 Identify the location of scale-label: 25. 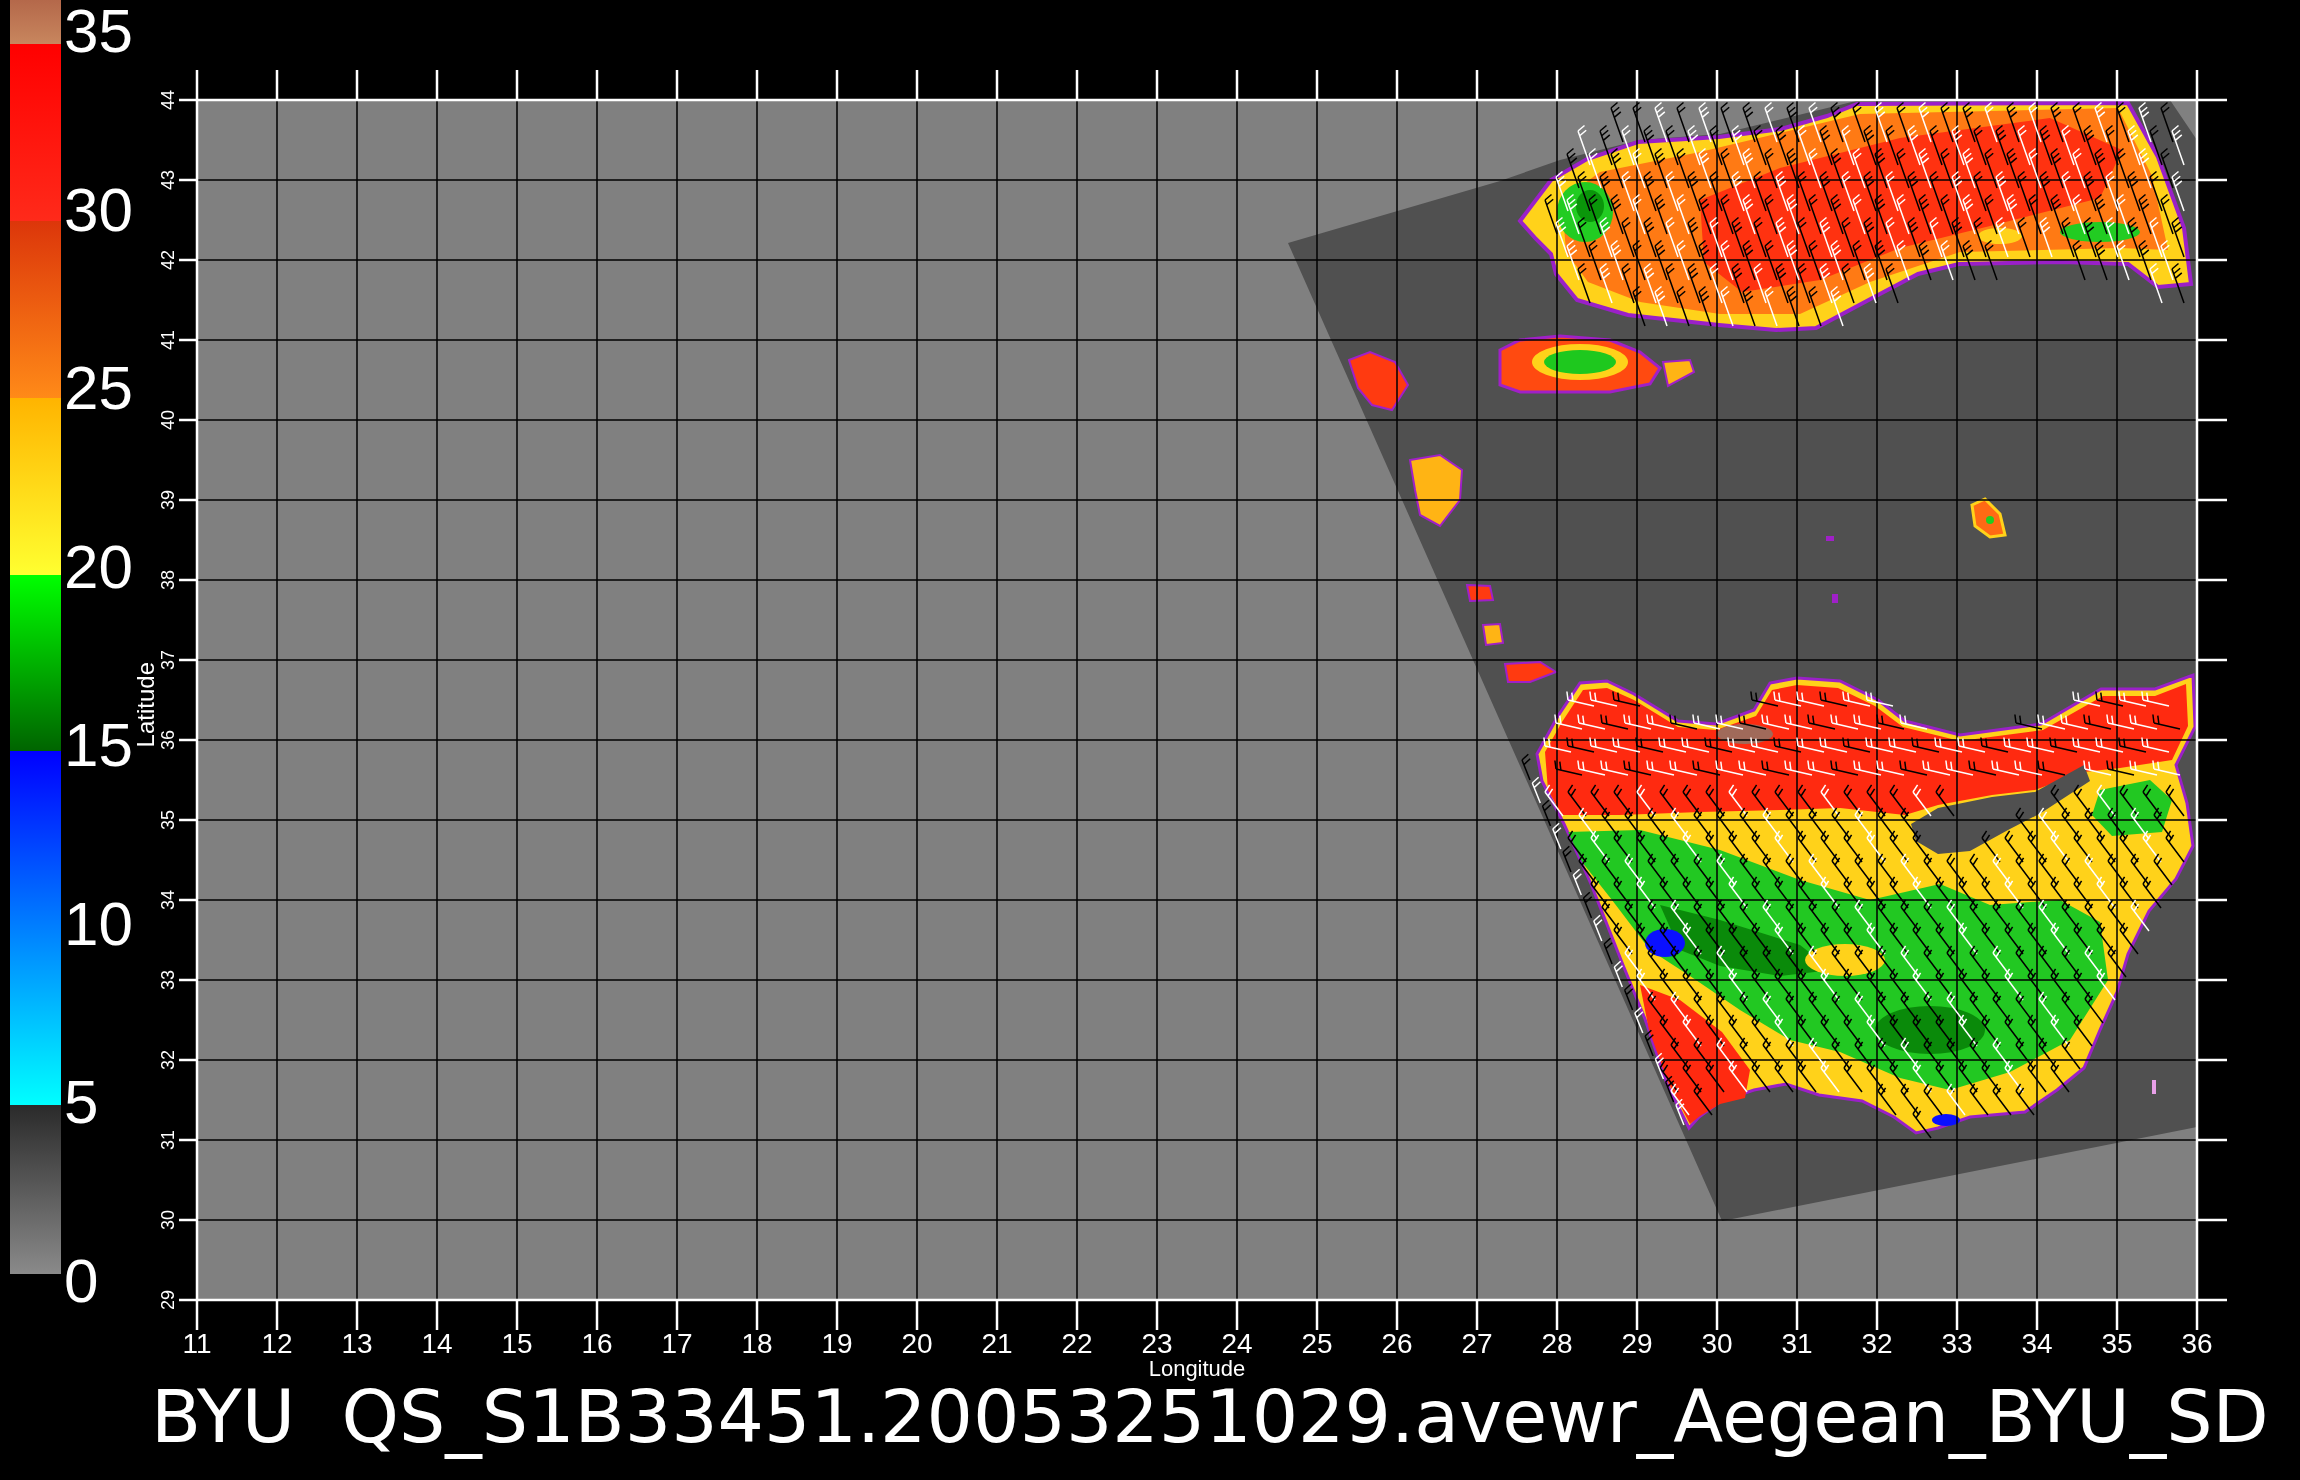
(98, 388).